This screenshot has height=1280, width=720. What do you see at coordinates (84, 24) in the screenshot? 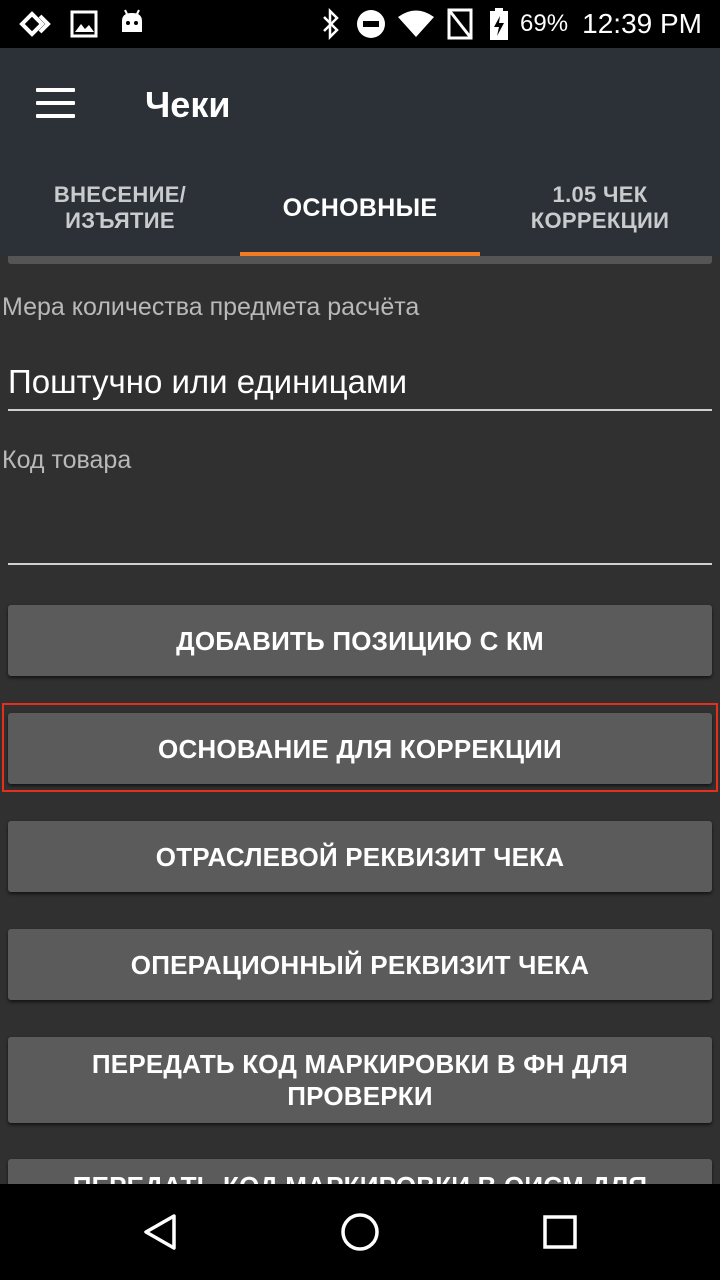
I see `image-icon` at bounding box center [84, 24].